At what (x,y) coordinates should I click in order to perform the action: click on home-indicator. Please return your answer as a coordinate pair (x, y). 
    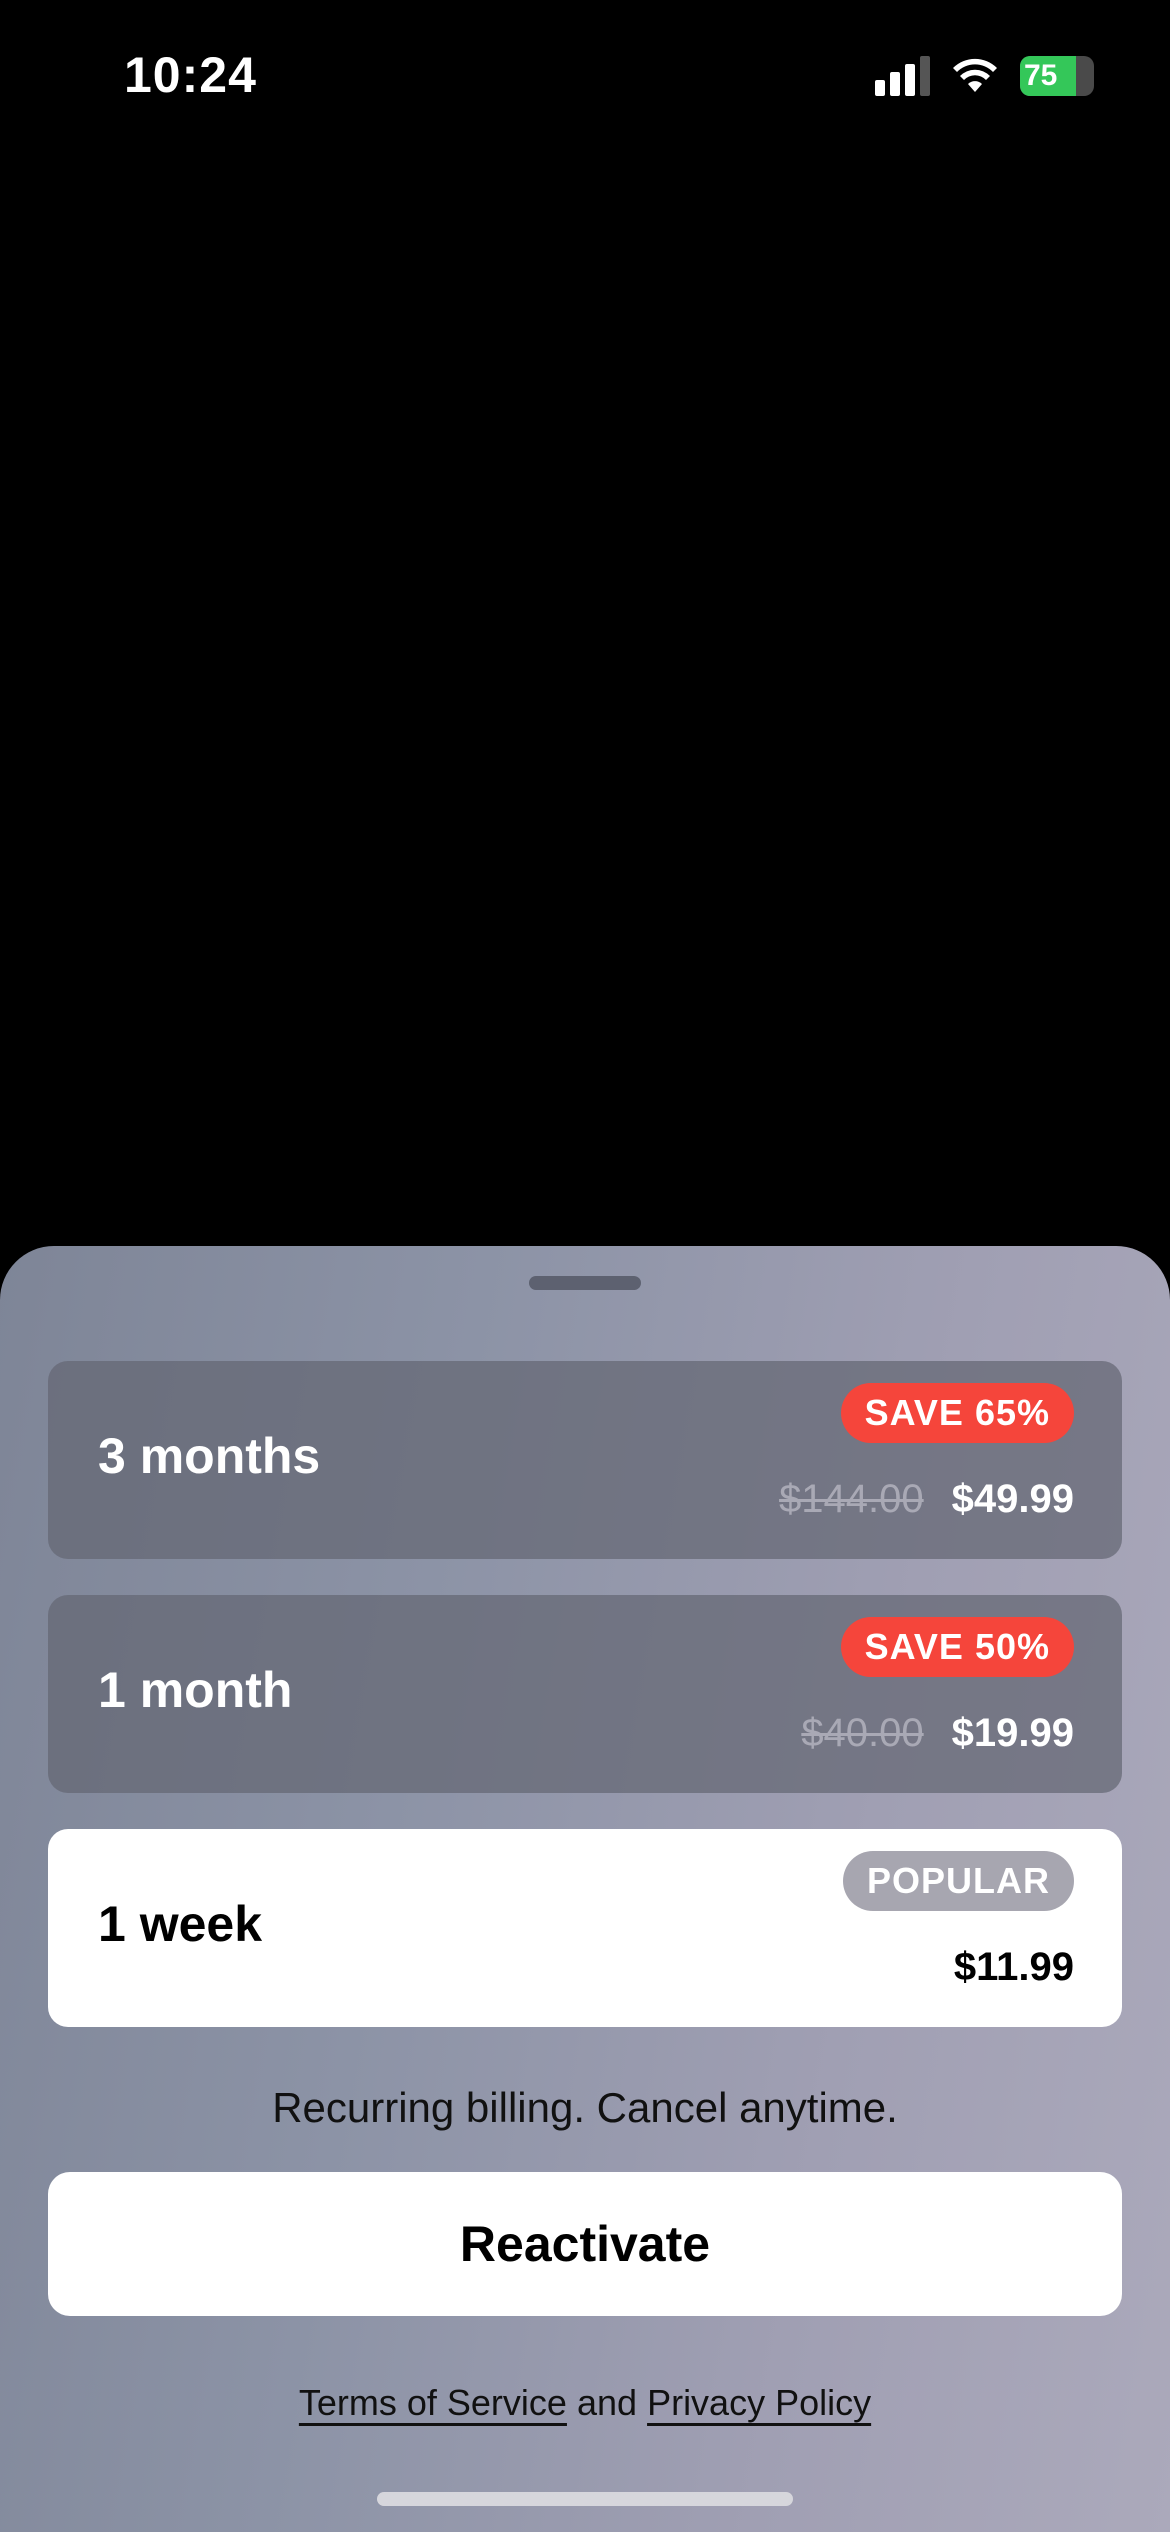
    Looking at the image, I should click on (585, 2499).